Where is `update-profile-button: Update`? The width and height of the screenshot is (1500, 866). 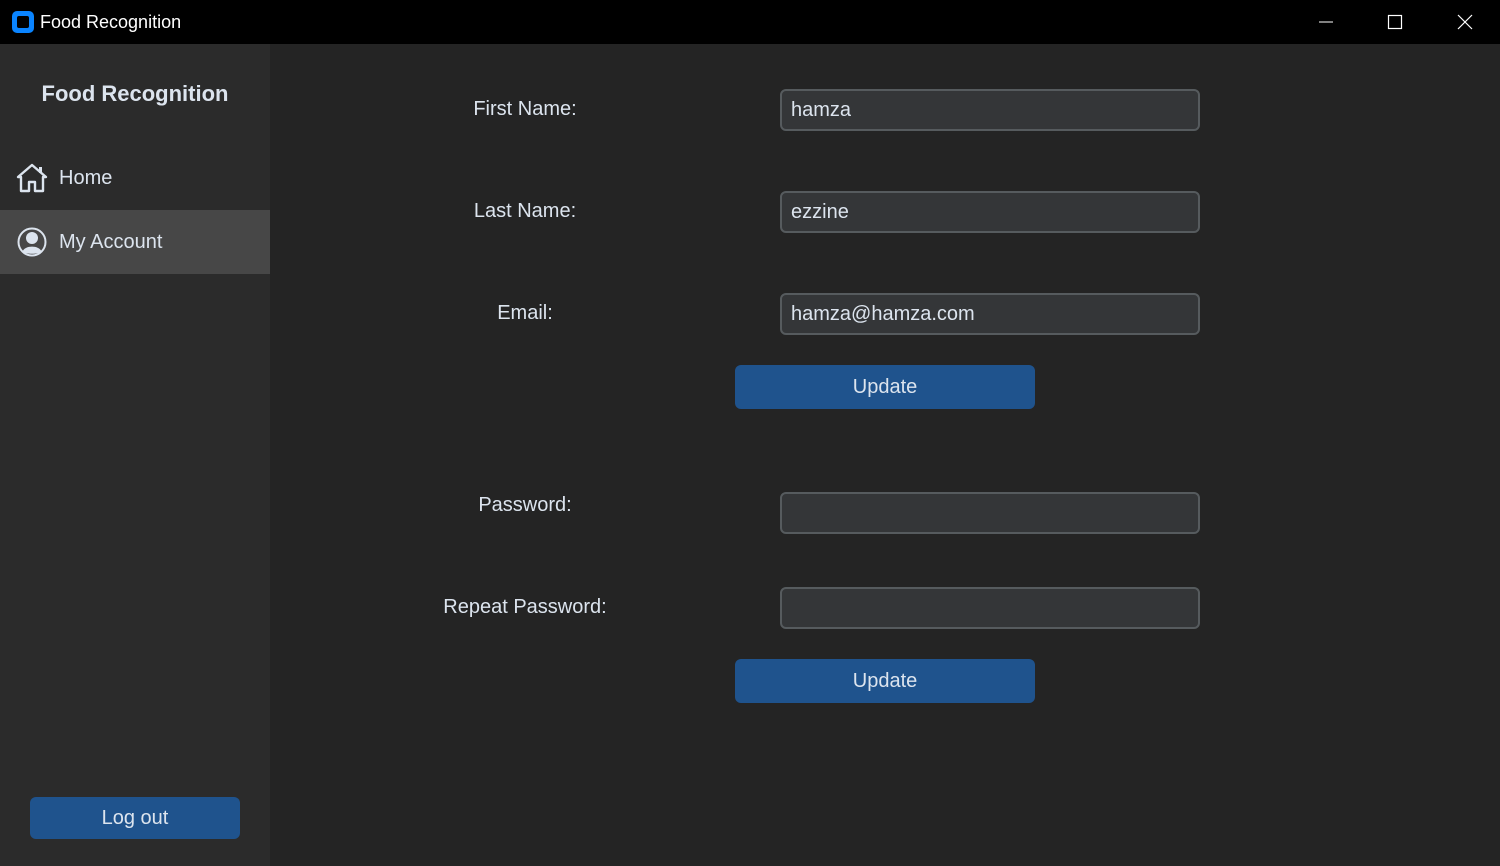
update-profile-button: Update is located at coordinates (885, 387).